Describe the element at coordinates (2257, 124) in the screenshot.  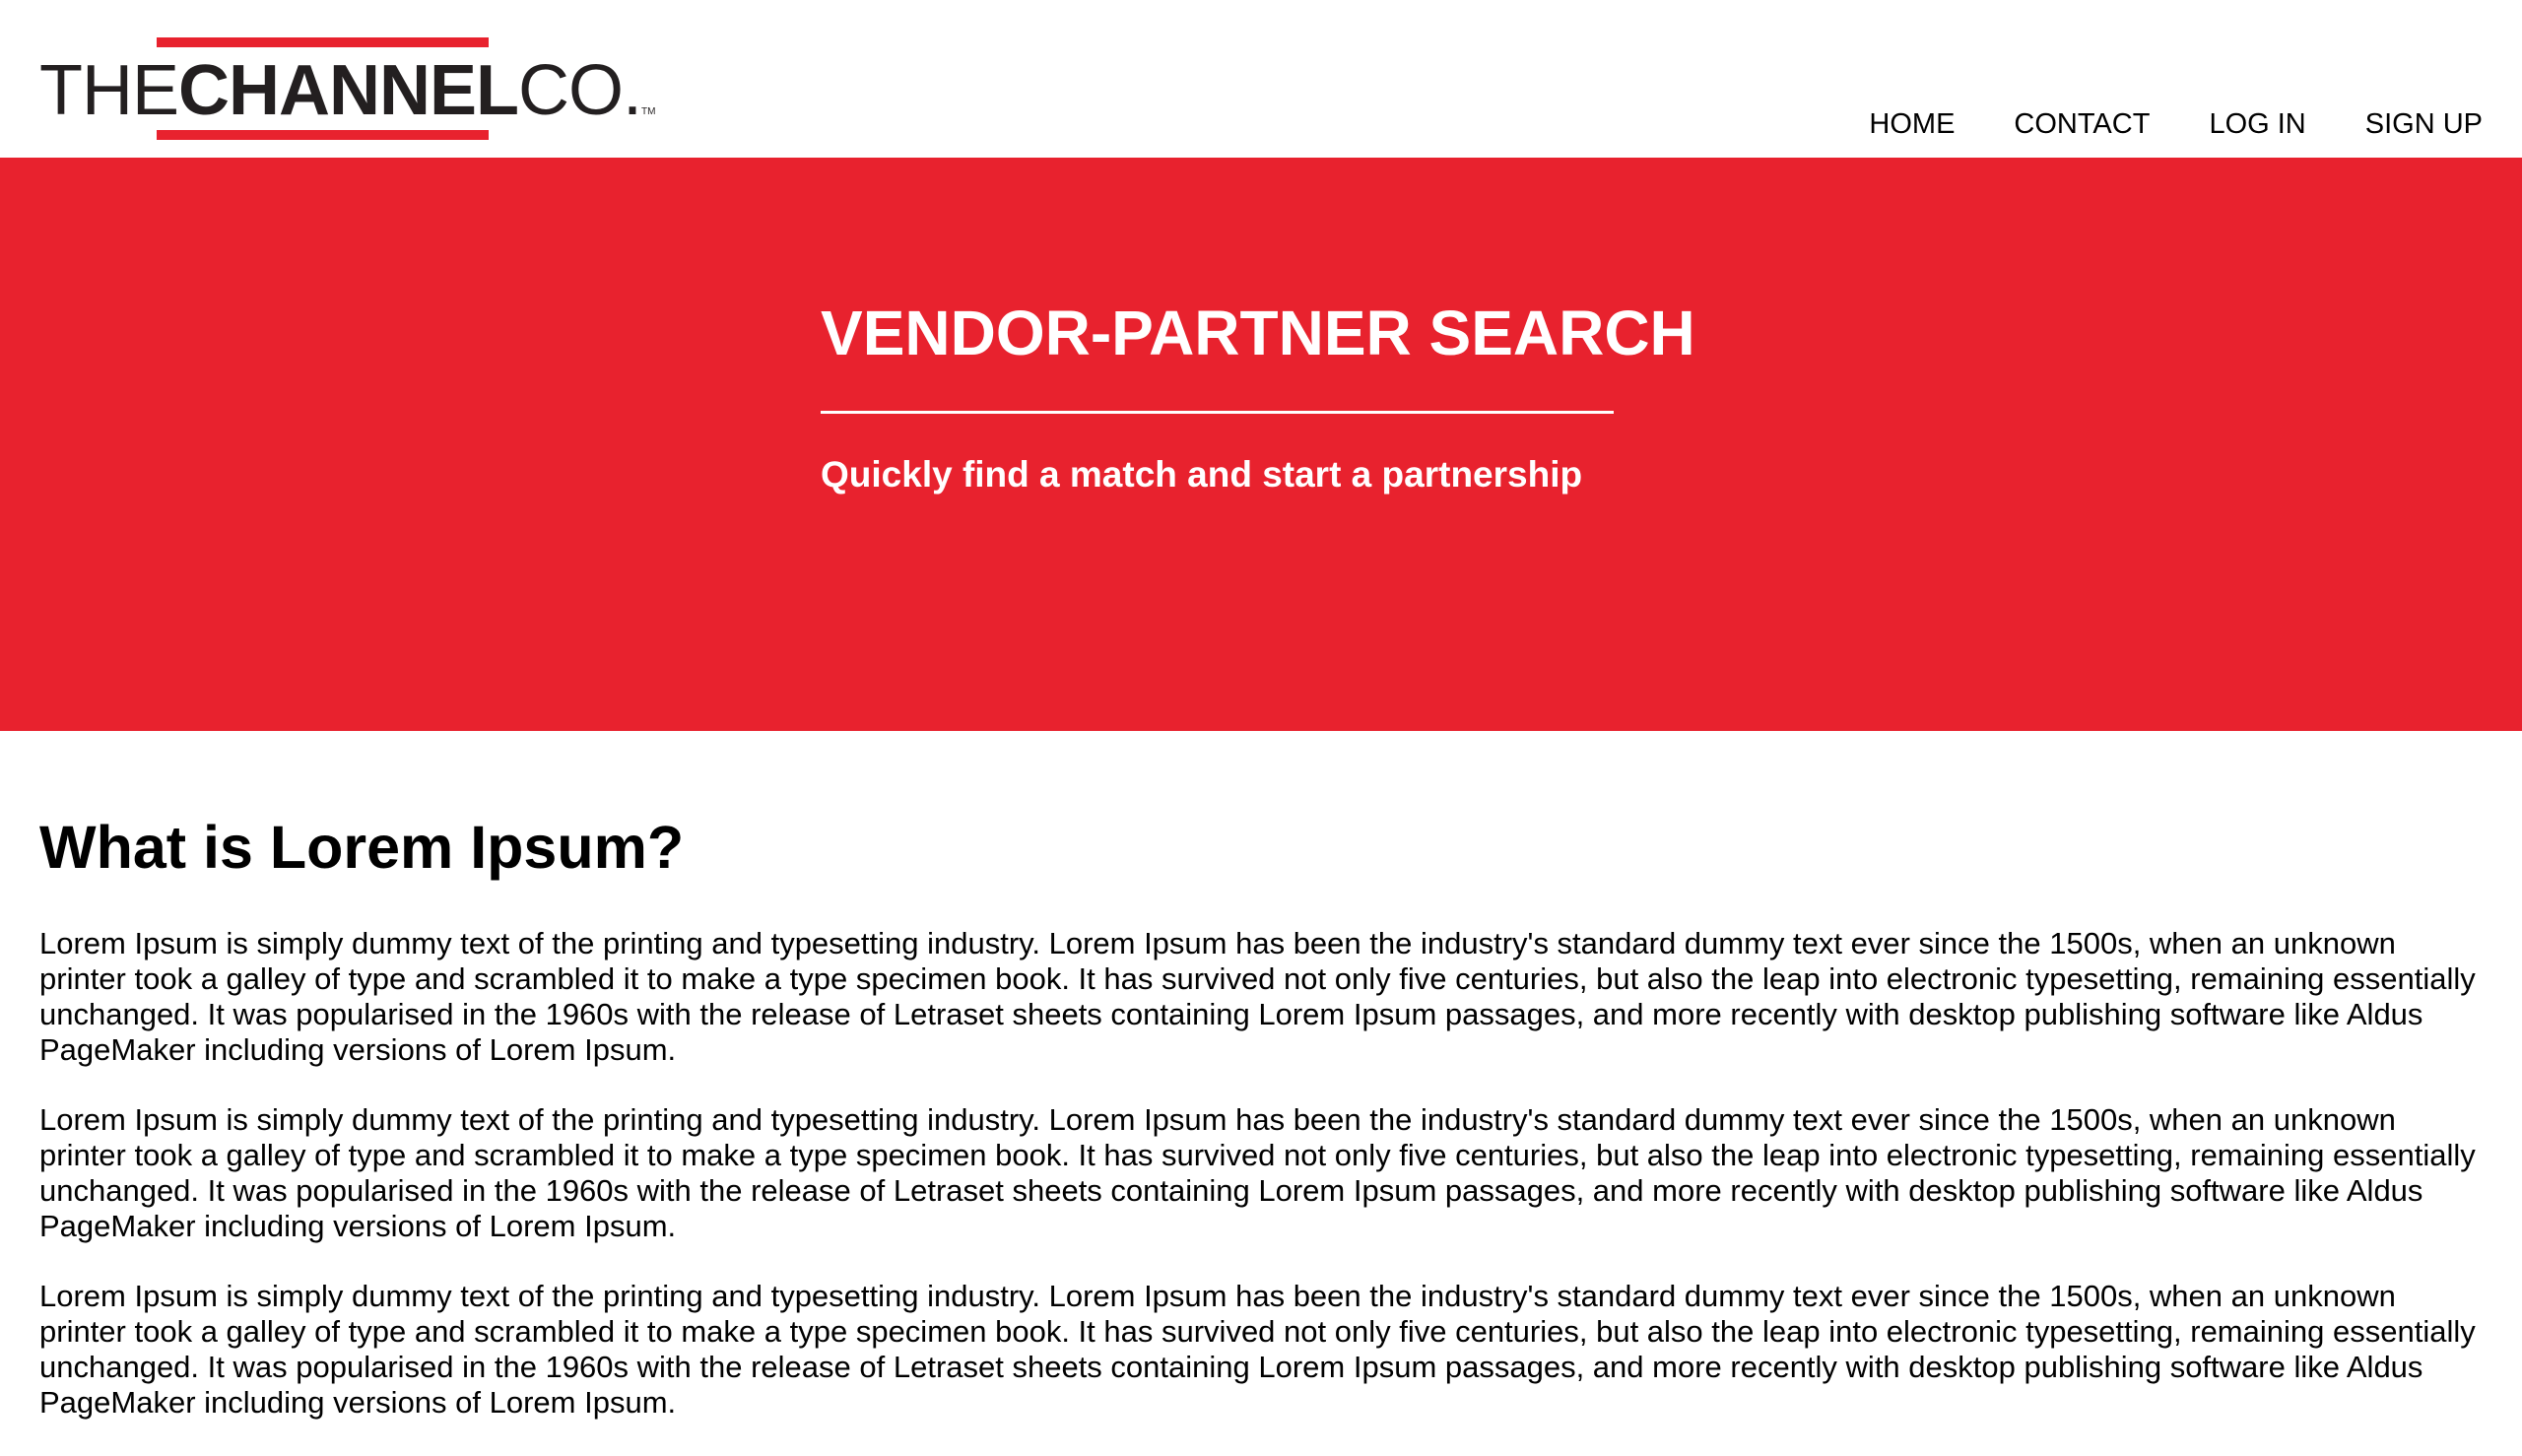
I see `nav-login-link: LOG IN` at that location.